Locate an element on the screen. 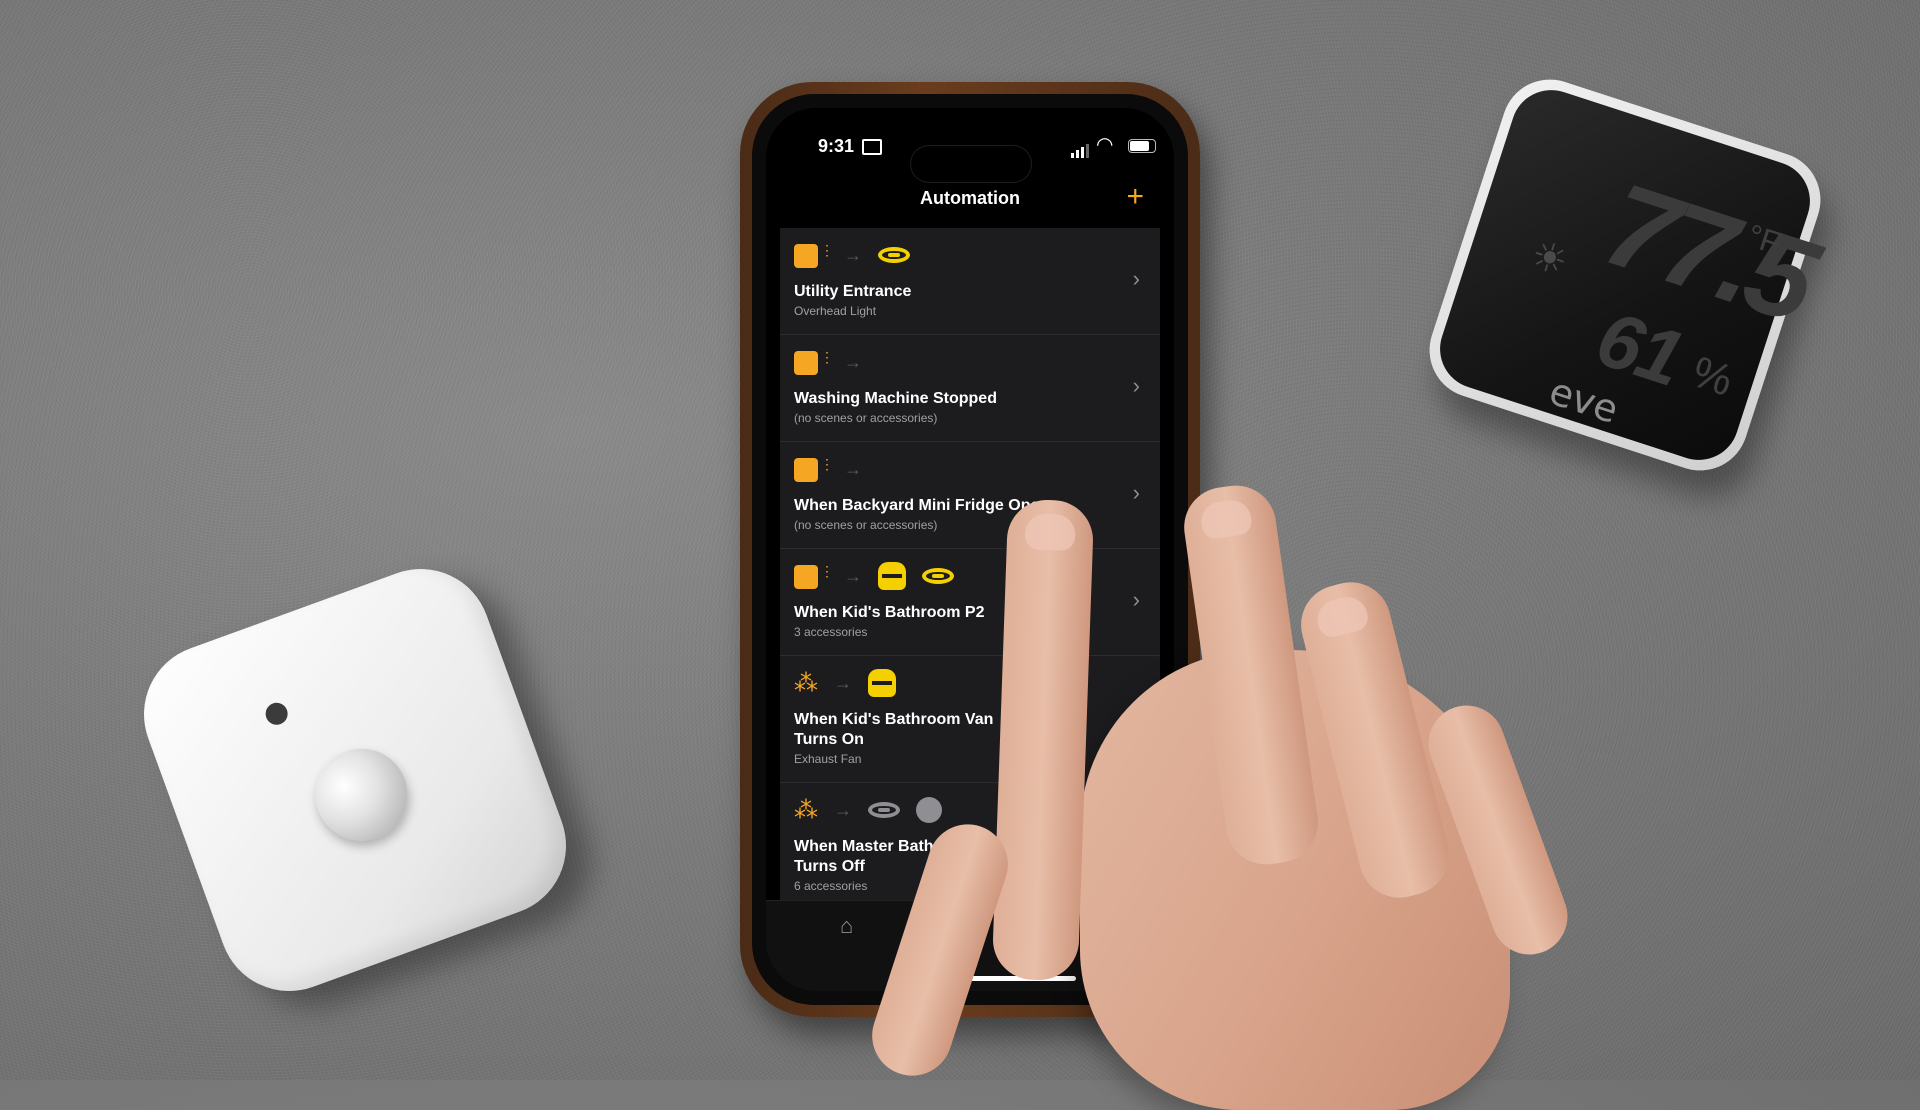 The width and height of the screenshot is (1920, 1110). sun-icon: ☀ is located at coordinates (1549, 259).